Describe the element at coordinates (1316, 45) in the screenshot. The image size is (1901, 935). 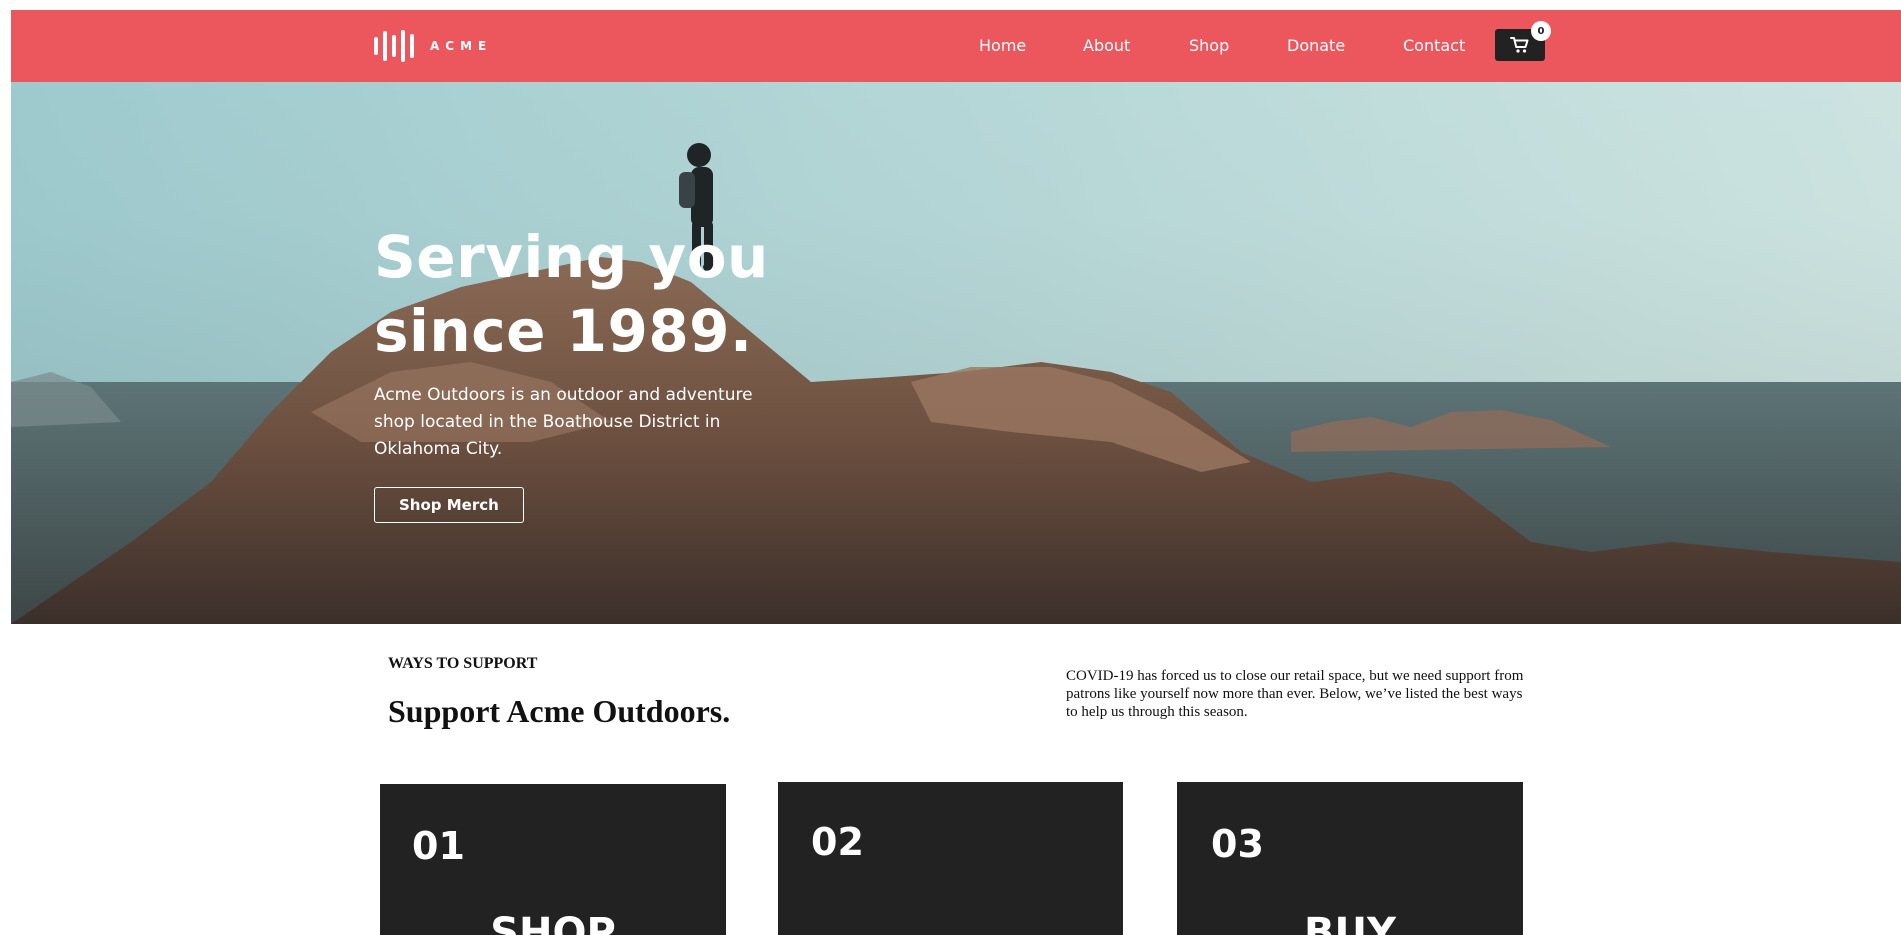
I see `nav-donate: Donate` at that location.